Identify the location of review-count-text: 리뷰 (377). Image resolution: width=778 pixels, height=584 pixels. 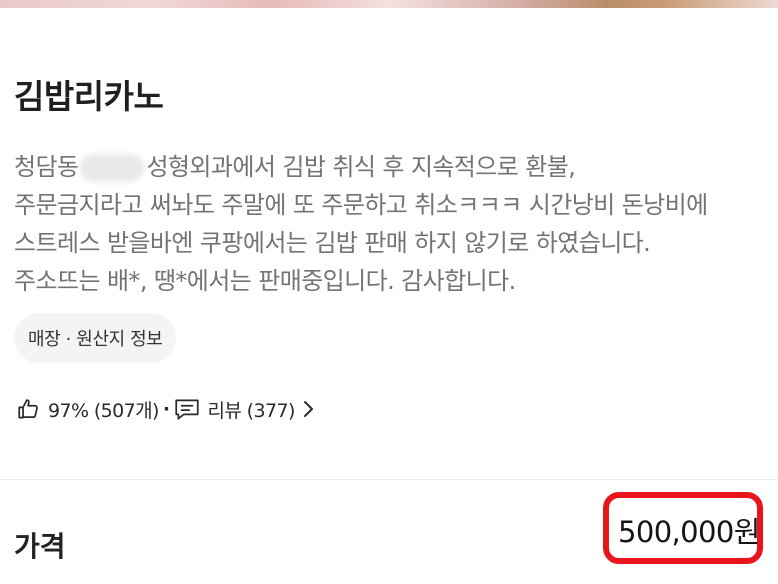
(251, 410).